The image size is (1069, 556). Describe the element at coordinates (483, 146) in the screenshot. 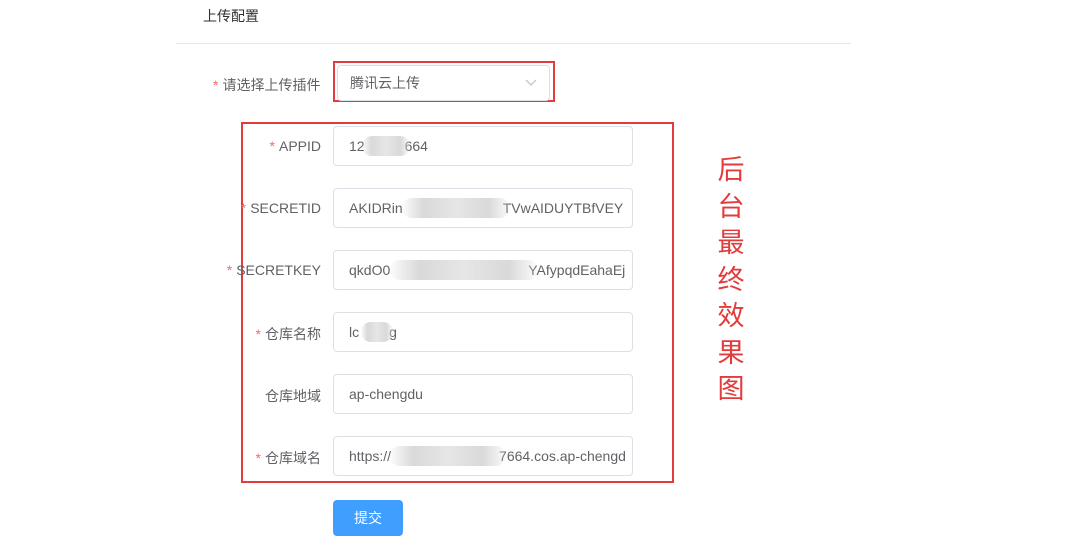

I see `appid-input: 12 664` at that location.